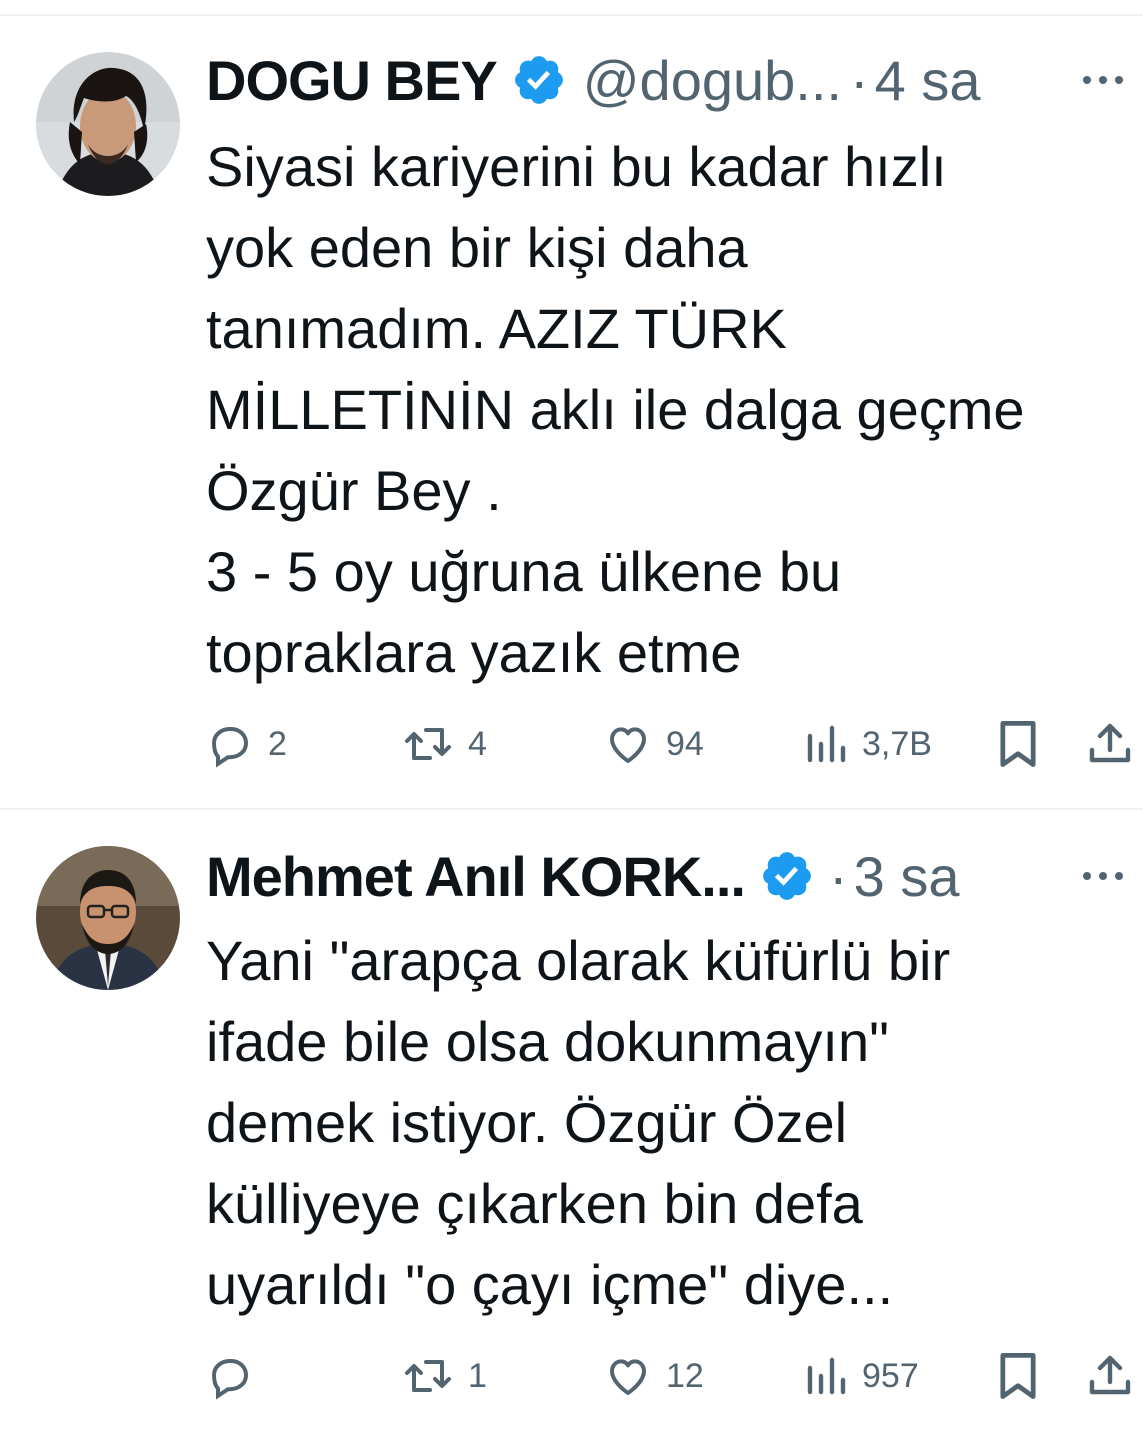 The width and height of the screenshot is (1143, 1438). What do you see at coordinates (578, 960) in the screenshot?
I see `tweet-line: Yani "arapça olarak küfürlü bir` at bounding box center [578, 960].